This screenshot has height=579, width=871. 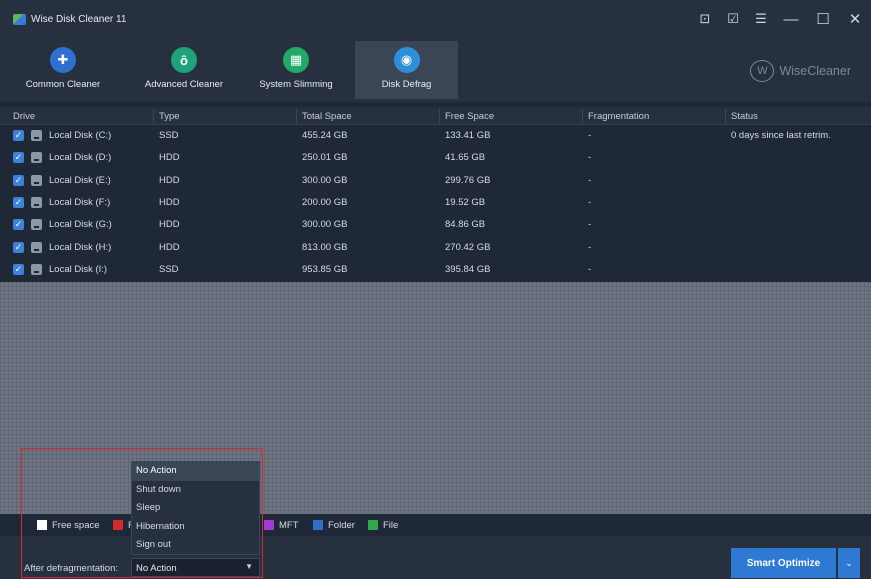 I want to click on legend-label: Folder, so click(x=341, y=525).